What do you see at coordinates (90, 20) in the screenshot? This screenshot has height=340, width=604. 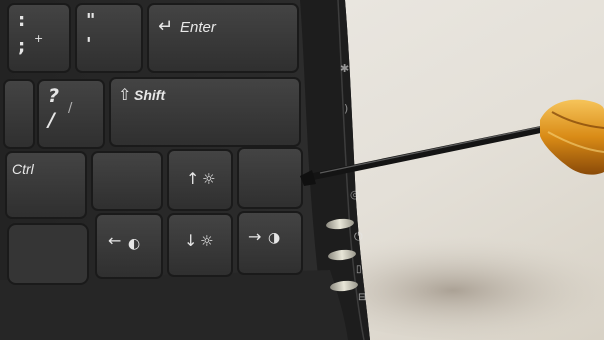 I see `quote-top-legend: "` at bounding box center [90, 20].